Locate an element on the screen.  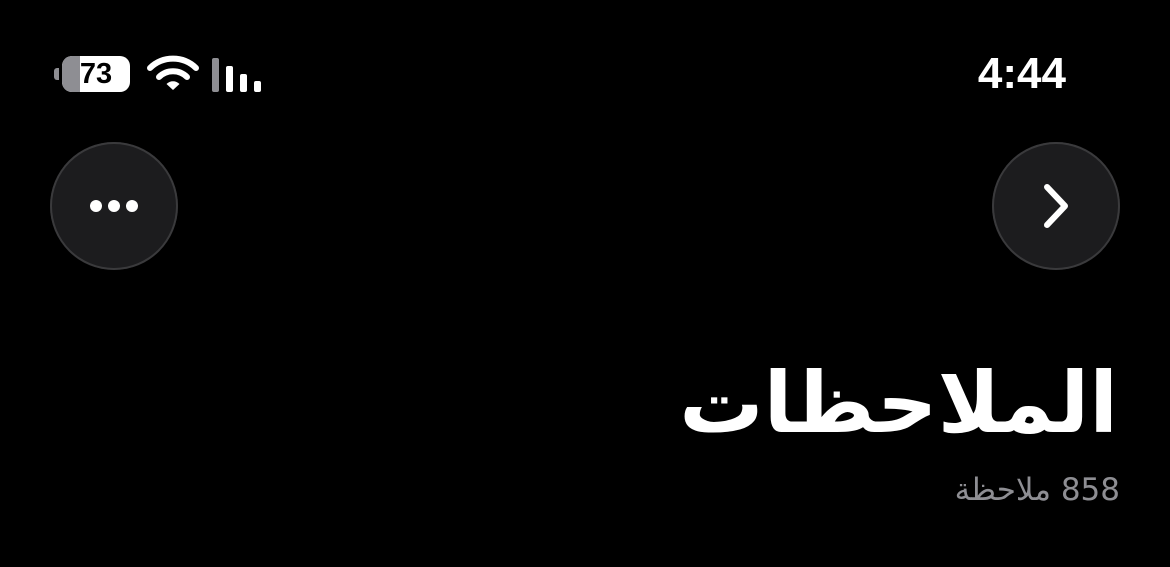
page-title: الملاحظات is located at coordinates (898, 403).